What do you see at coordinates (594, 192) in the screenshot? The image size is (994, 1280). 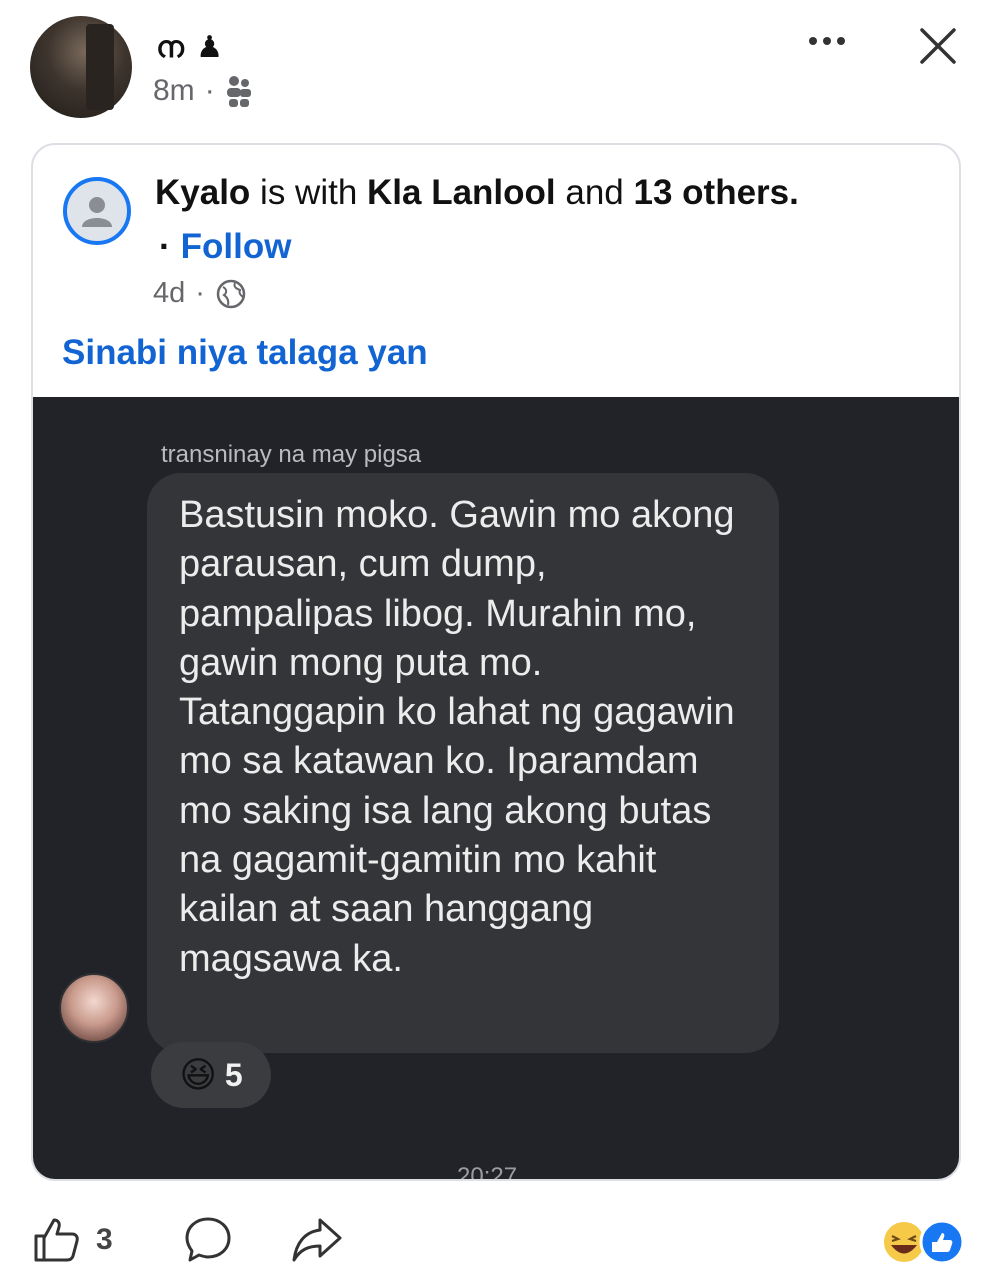 I see `title-and: and` at bounding box center [594, 192].